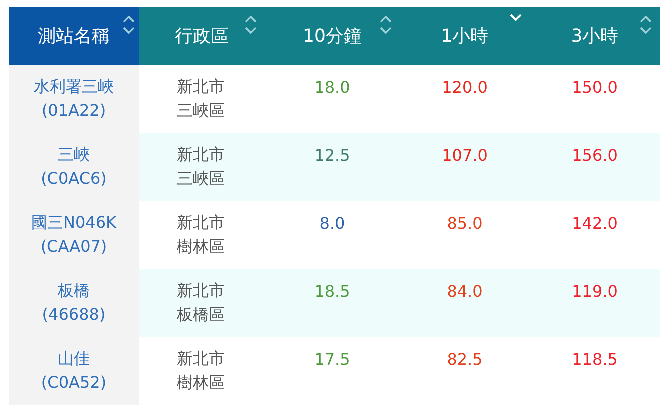 Image resolution: width=660 pixels, height=406 pixels. What do you see at coordinates (332, 360) in the screenshot?
I see `rainfall-value: 17.5` at bounding box center [332, 360].